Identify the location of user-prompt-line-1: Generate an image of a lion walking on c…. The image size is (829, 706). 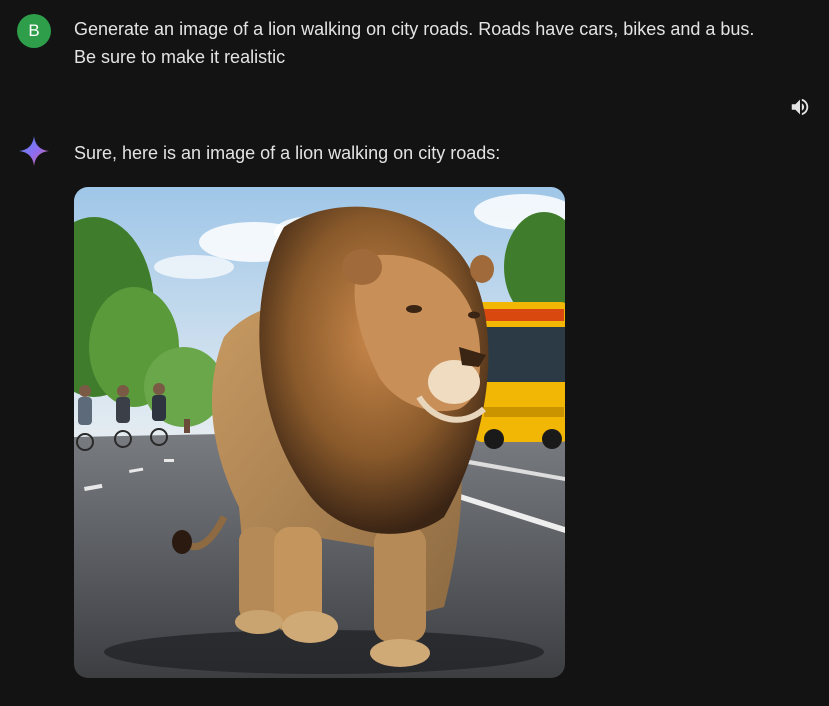
(414, 29).